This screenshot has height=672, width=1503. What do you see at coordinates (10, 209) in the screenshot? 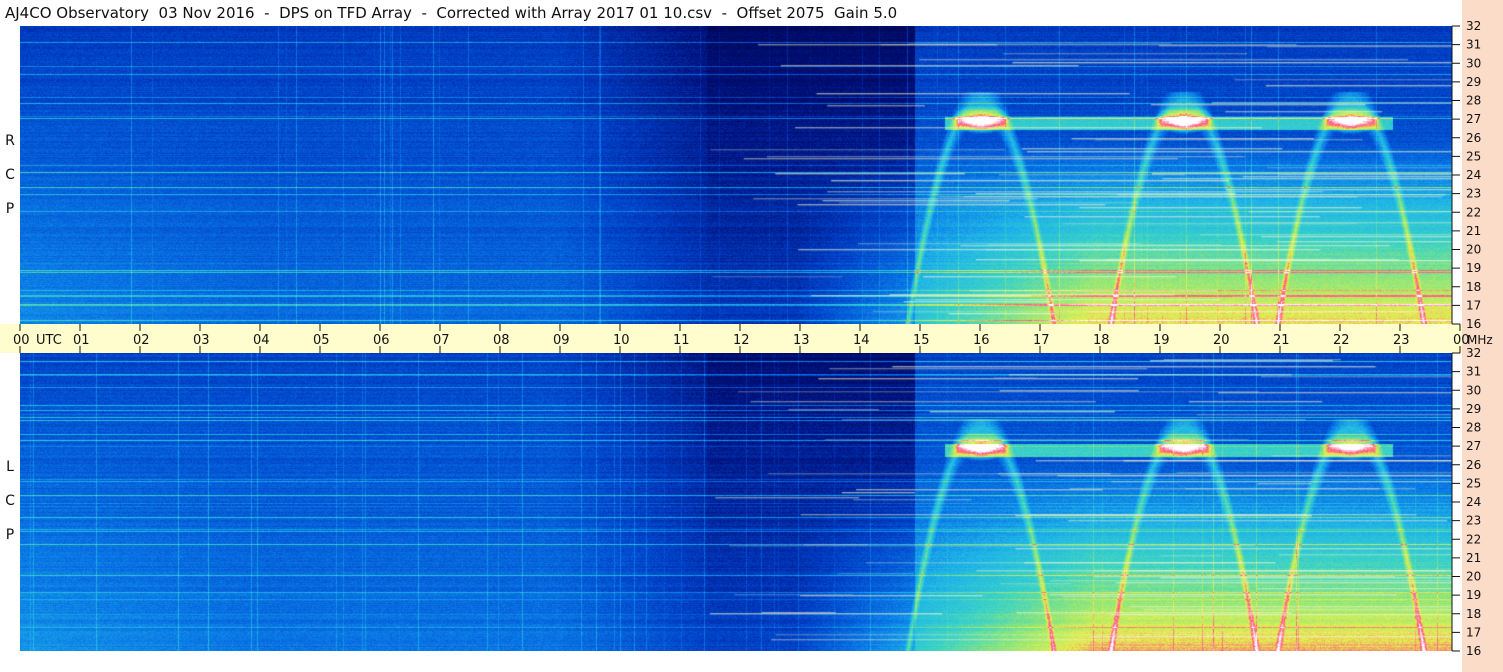
I see `rcp-label-p: P` at bounding box center [10, 209].